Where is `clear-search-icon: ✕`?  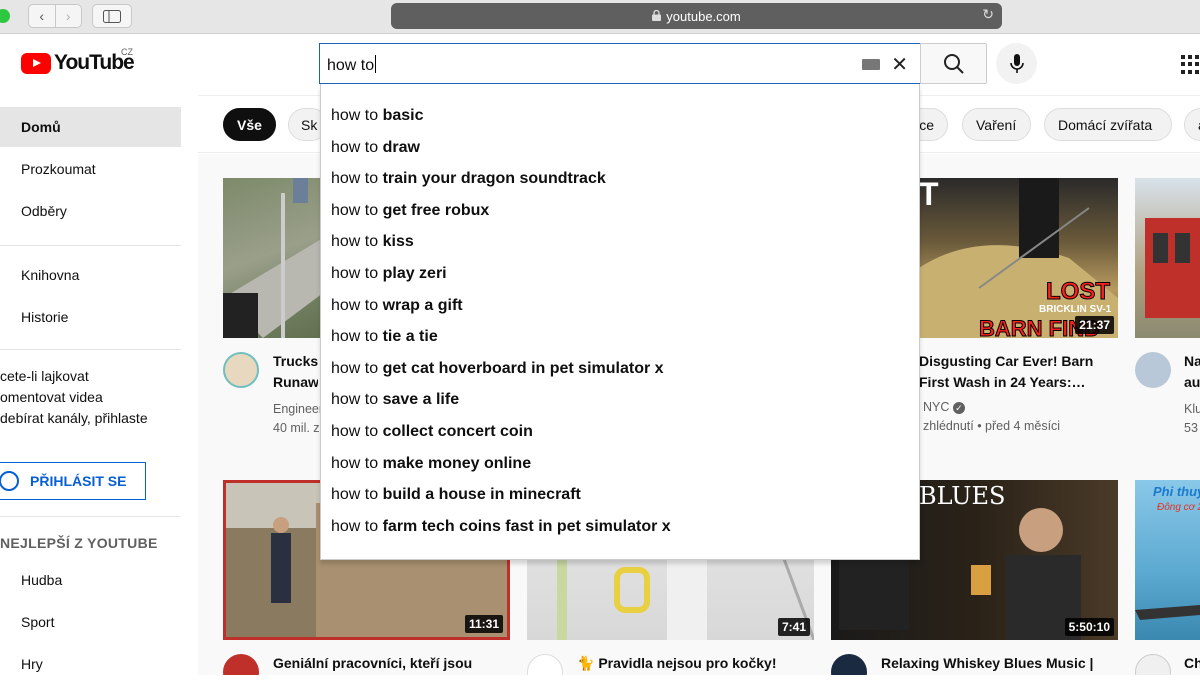
clear-search-icon: ✕ is located at coordinates (899, 64).